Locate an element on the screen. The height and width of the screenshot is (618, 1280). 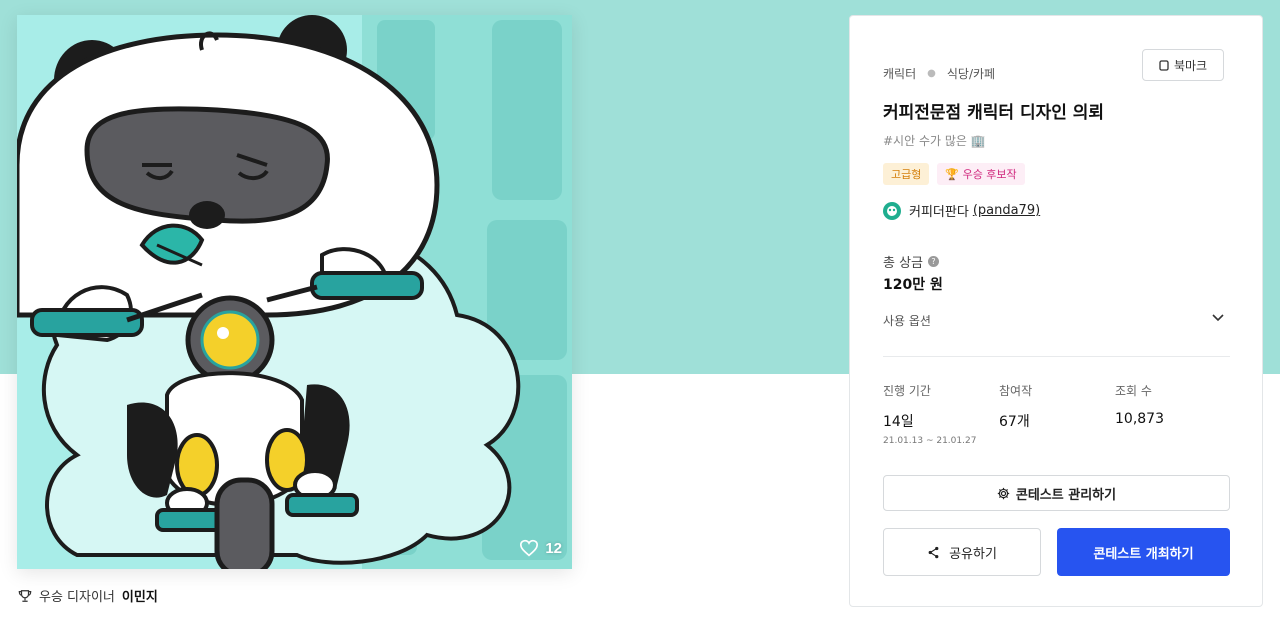
stat-value: 14일 is located at coordinates (898, 422).